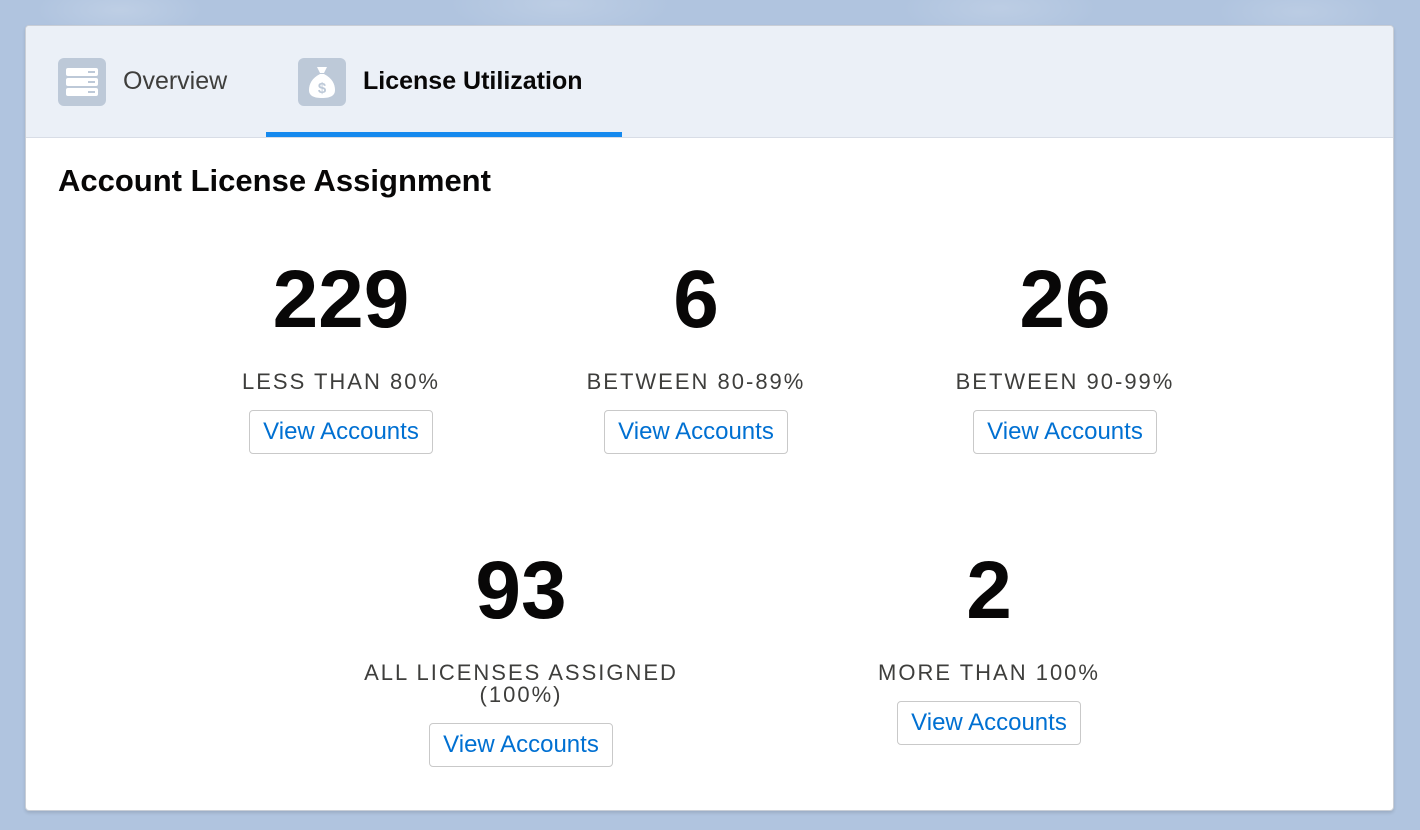  Describe the element at coordinates (82, 81) in the screenshot. I see `list-icon` at that location.